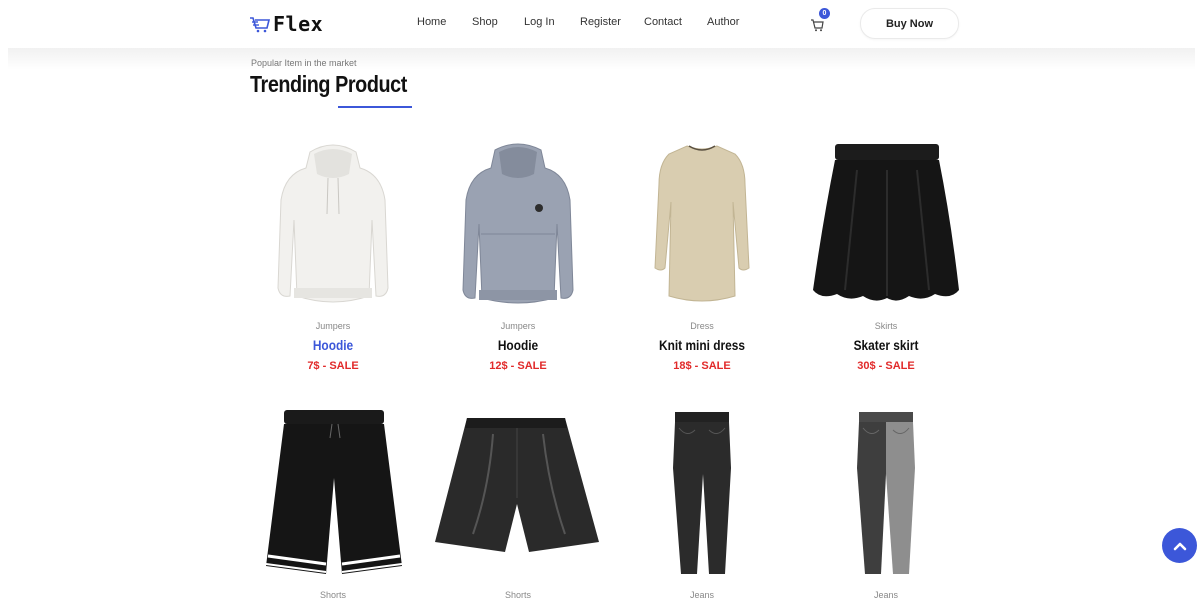 The image size is (1203, 601). I want to click on scroll-to-top-button, so click(1179, 545).